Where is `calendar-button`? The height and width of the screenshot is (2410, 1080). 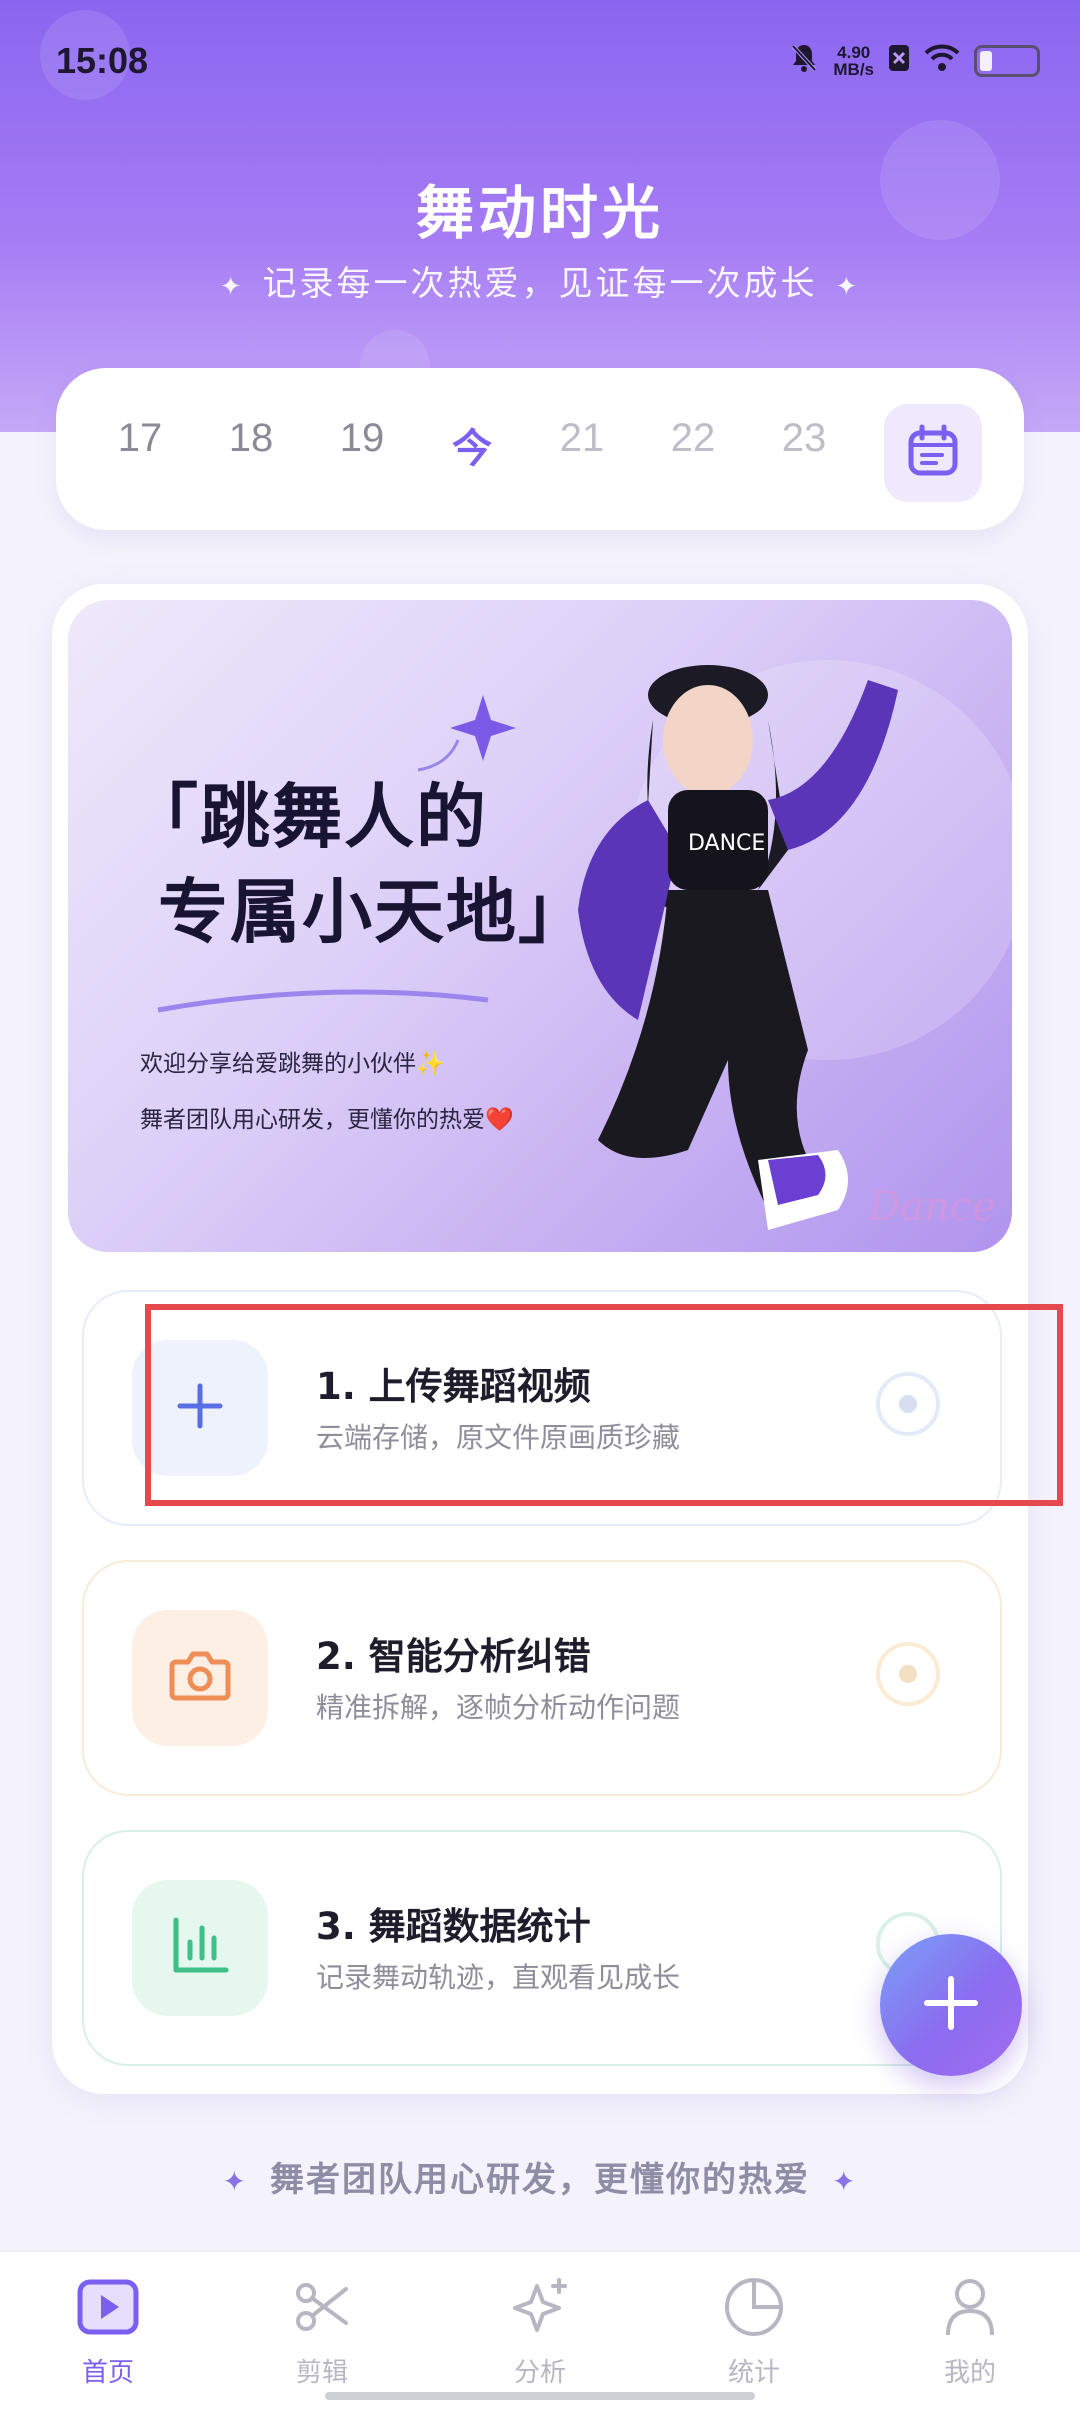 calendar-button is located at coordinates (933, 453).